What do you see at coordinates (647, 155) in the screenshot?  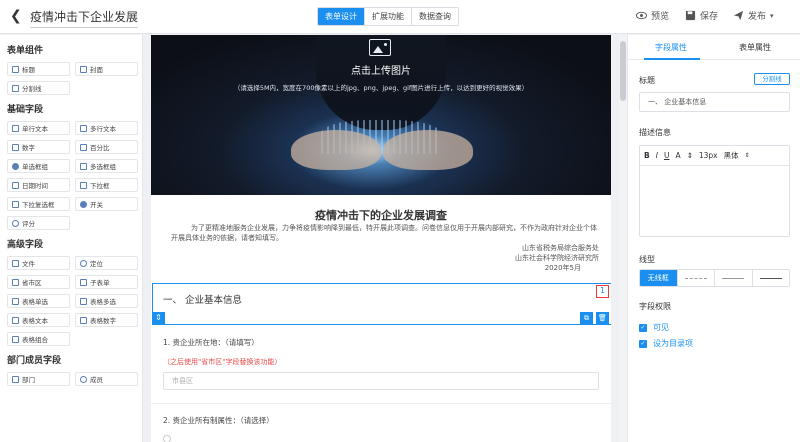 I see `bold-icon: B` at bounding box center [647, 155].